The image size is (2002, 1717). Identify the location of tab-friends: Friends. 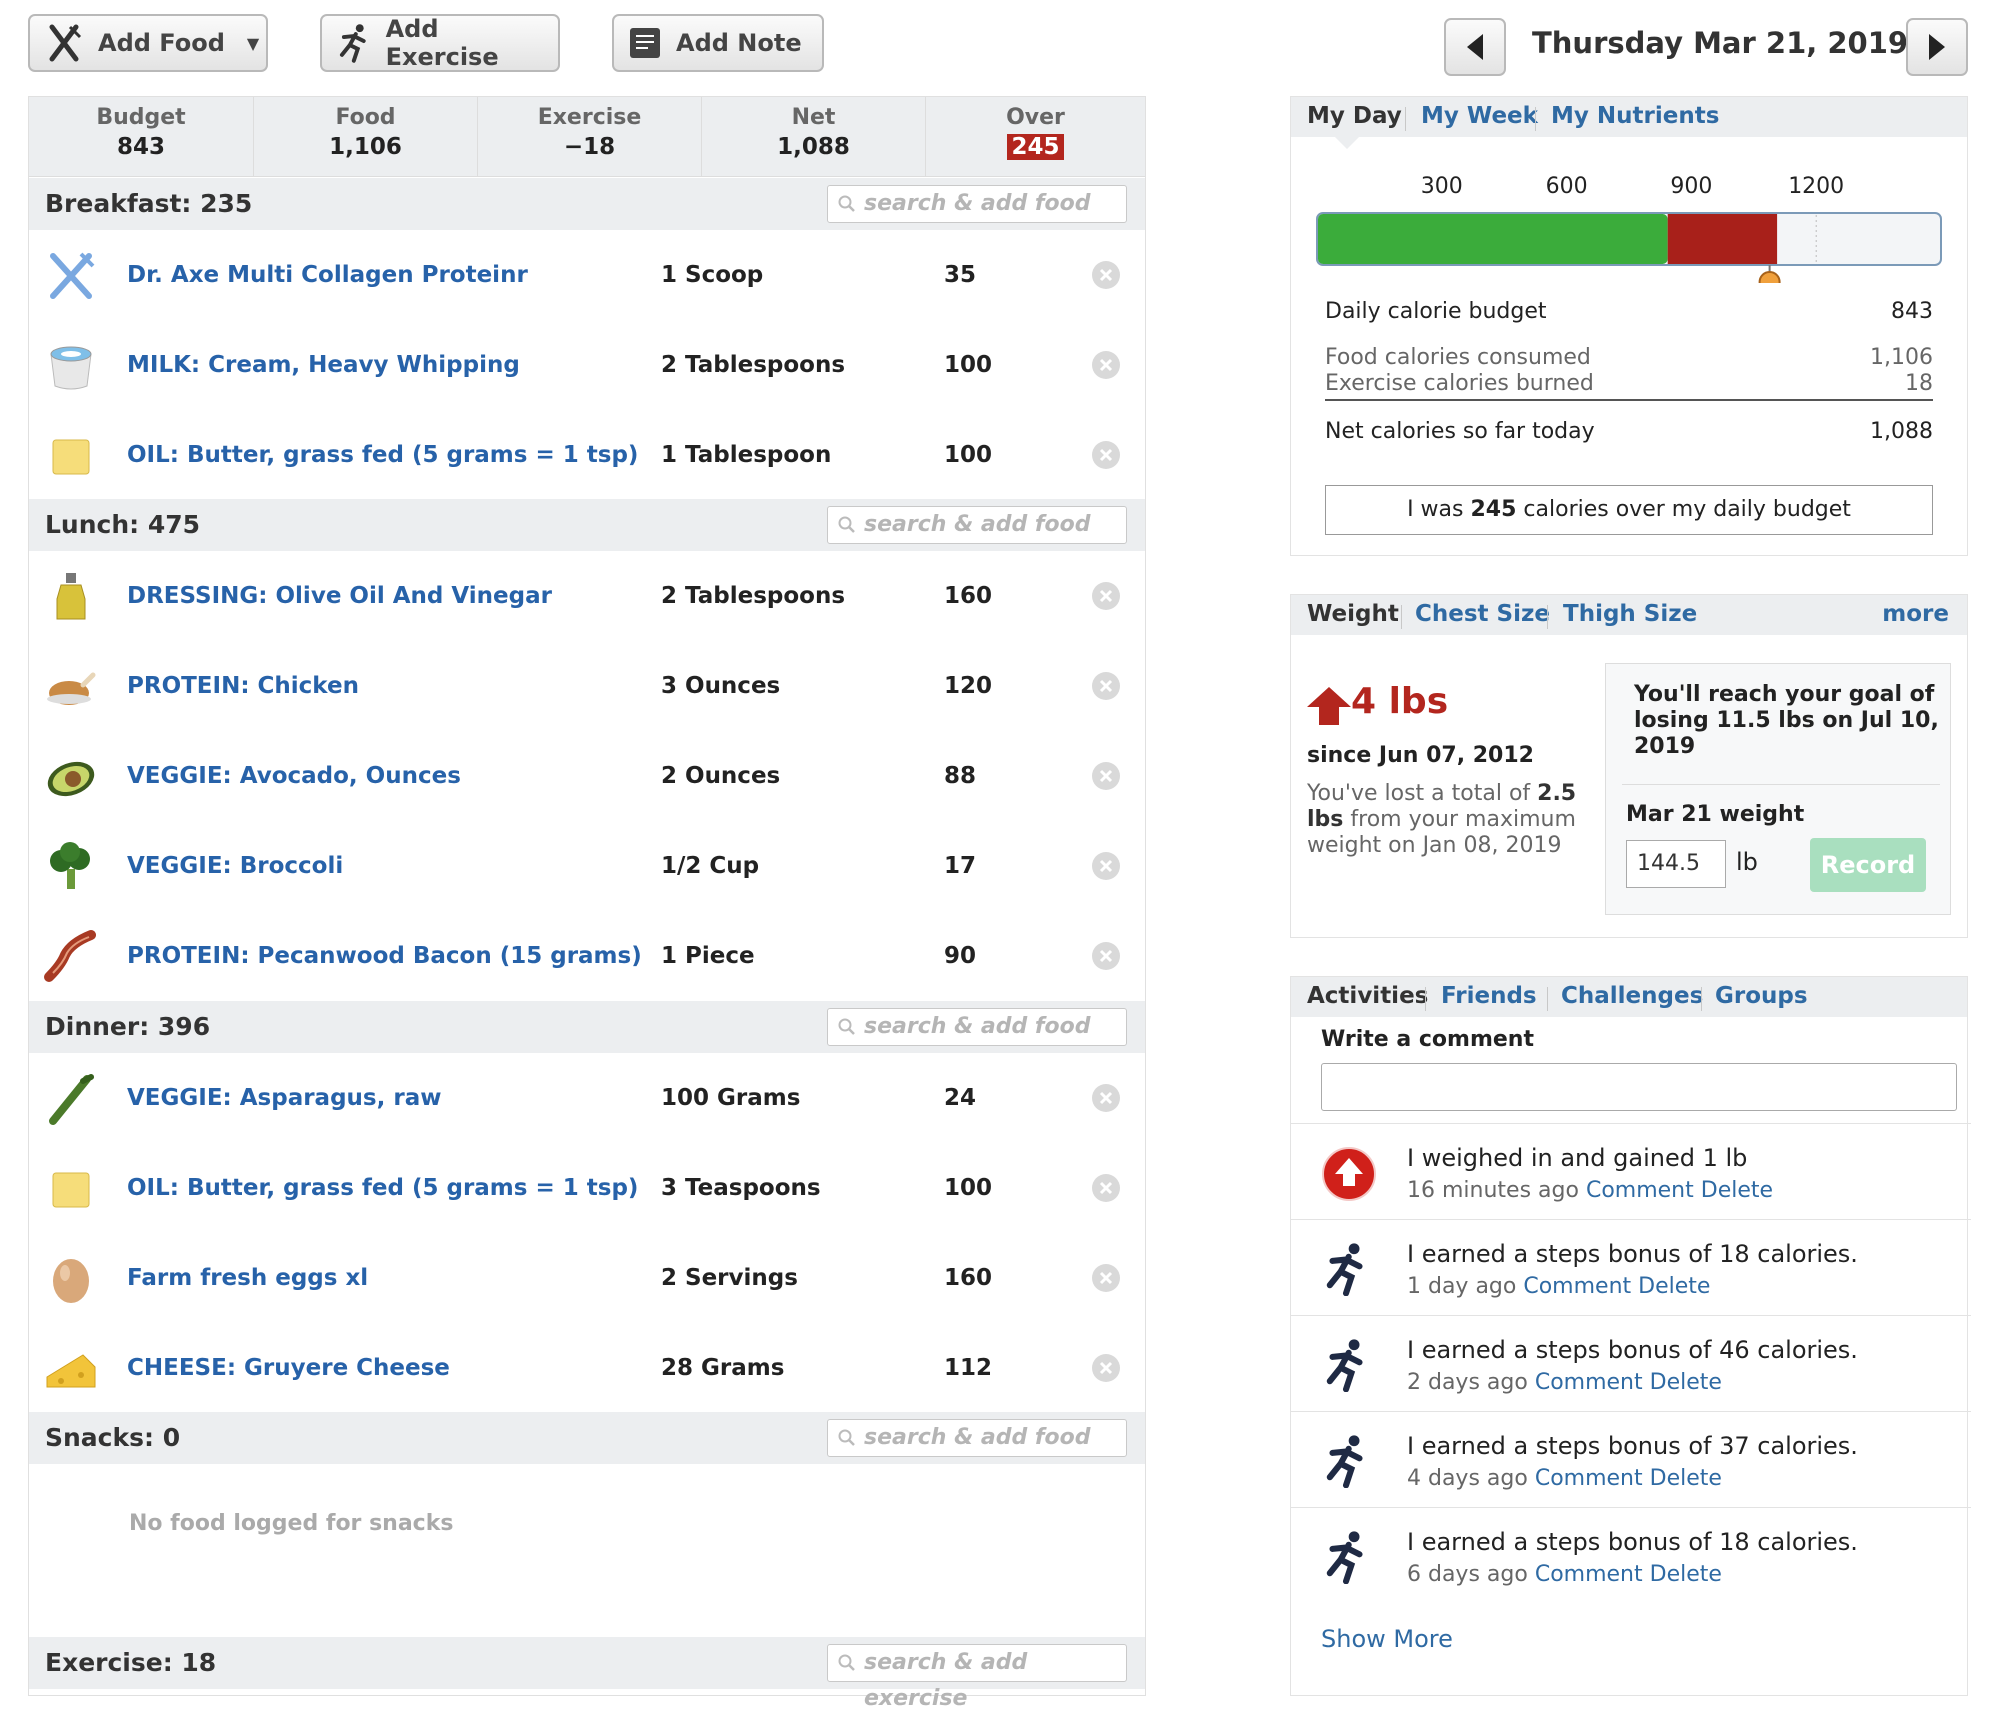
(1489, 996).